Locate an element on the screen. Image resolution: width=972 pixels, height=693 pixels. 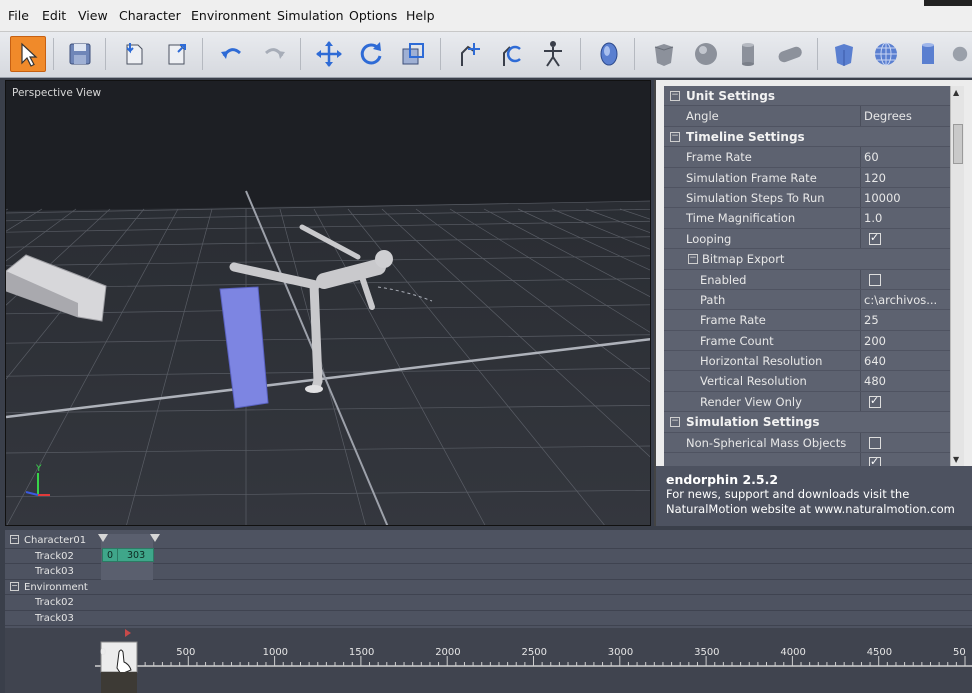
property-row: Frame Rate 60 is located at coordinates (807, 157).